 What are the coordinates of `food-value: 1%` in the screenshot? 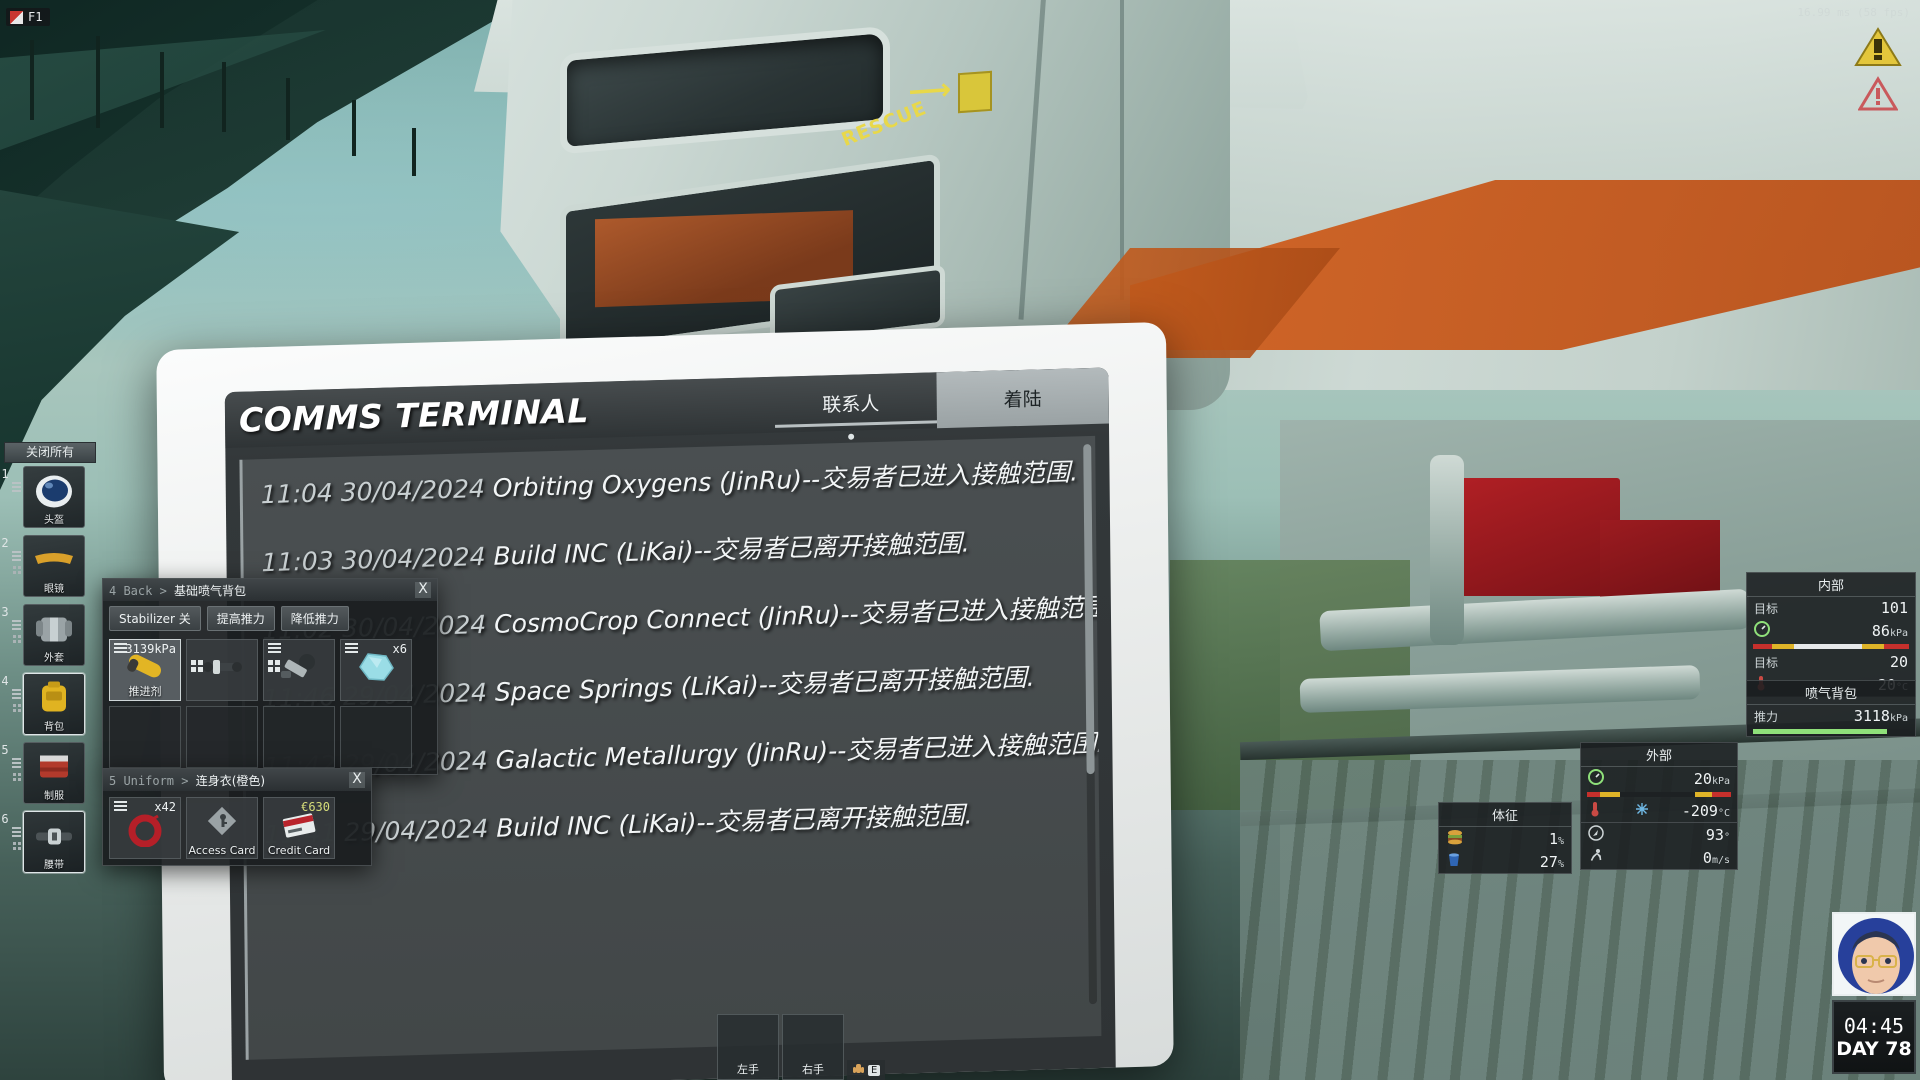 It's located at (1556, 839).